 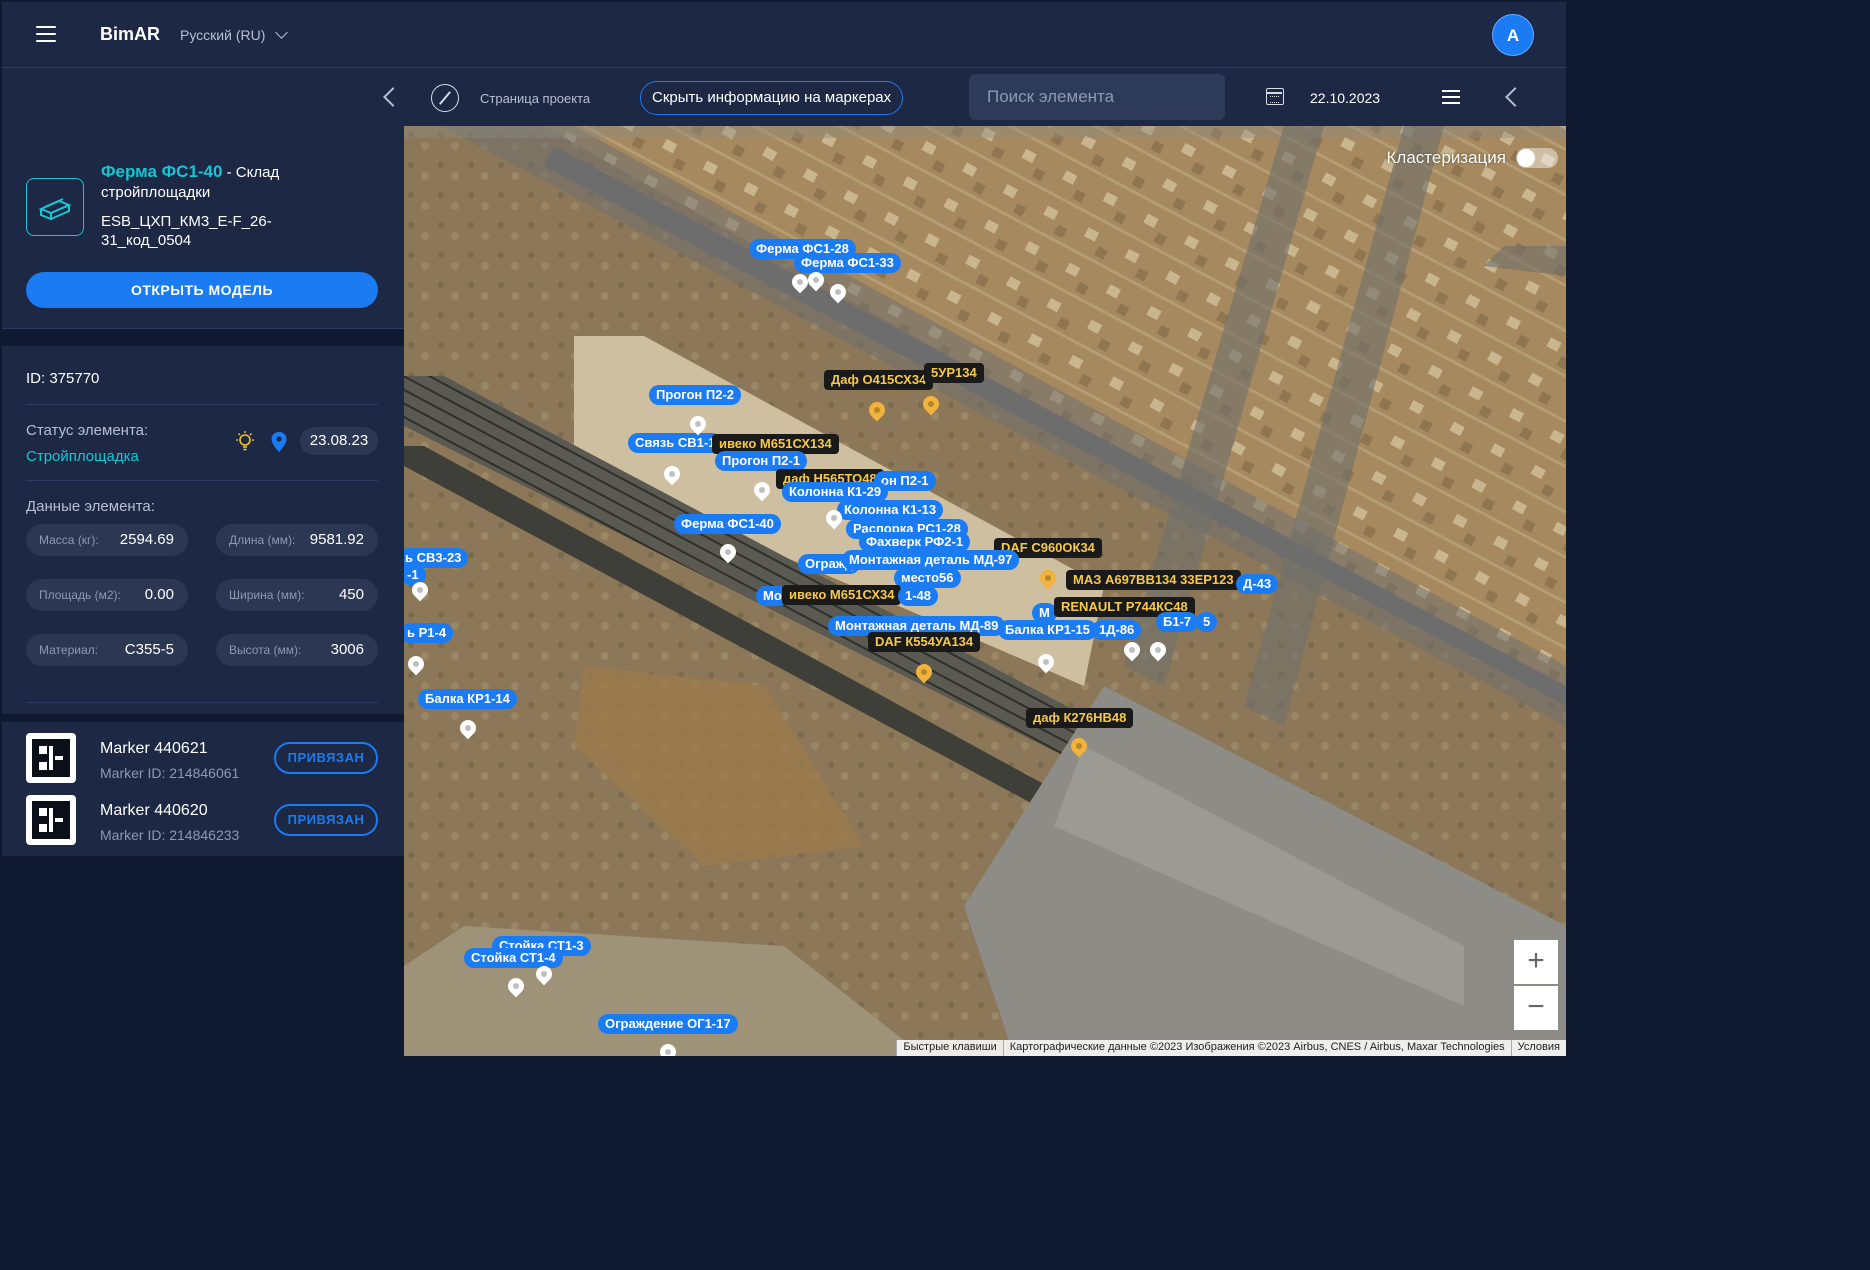 What do you see at coordinates (146, 539) in the screenshot?
I see `prop-value: 2594.69` at bounding box center [146, 539].